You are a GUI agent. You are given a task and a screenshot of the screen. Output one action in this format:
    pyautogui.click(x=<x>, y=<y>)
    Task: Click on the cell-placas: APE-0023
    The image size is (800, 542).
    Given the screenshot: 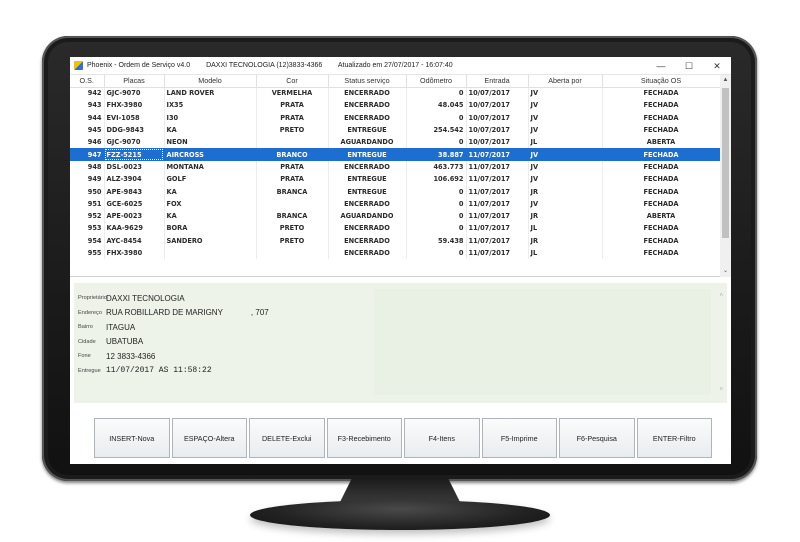 What is the action you would take?
    pyautogui.click(x=134, y=216)
    